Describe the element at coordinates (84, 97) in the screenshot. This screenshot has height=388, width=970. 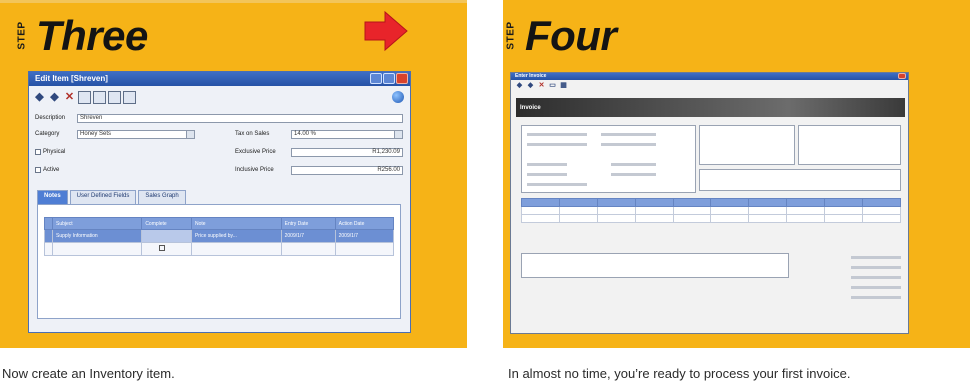
I see `first-record-icon` at that location.